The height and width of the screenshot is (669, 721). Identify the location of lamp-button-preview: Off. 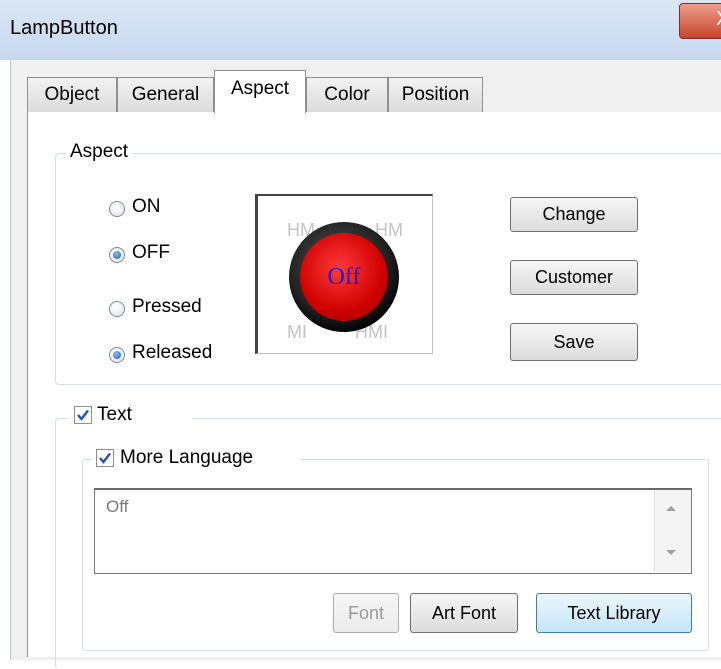
(344, 277).